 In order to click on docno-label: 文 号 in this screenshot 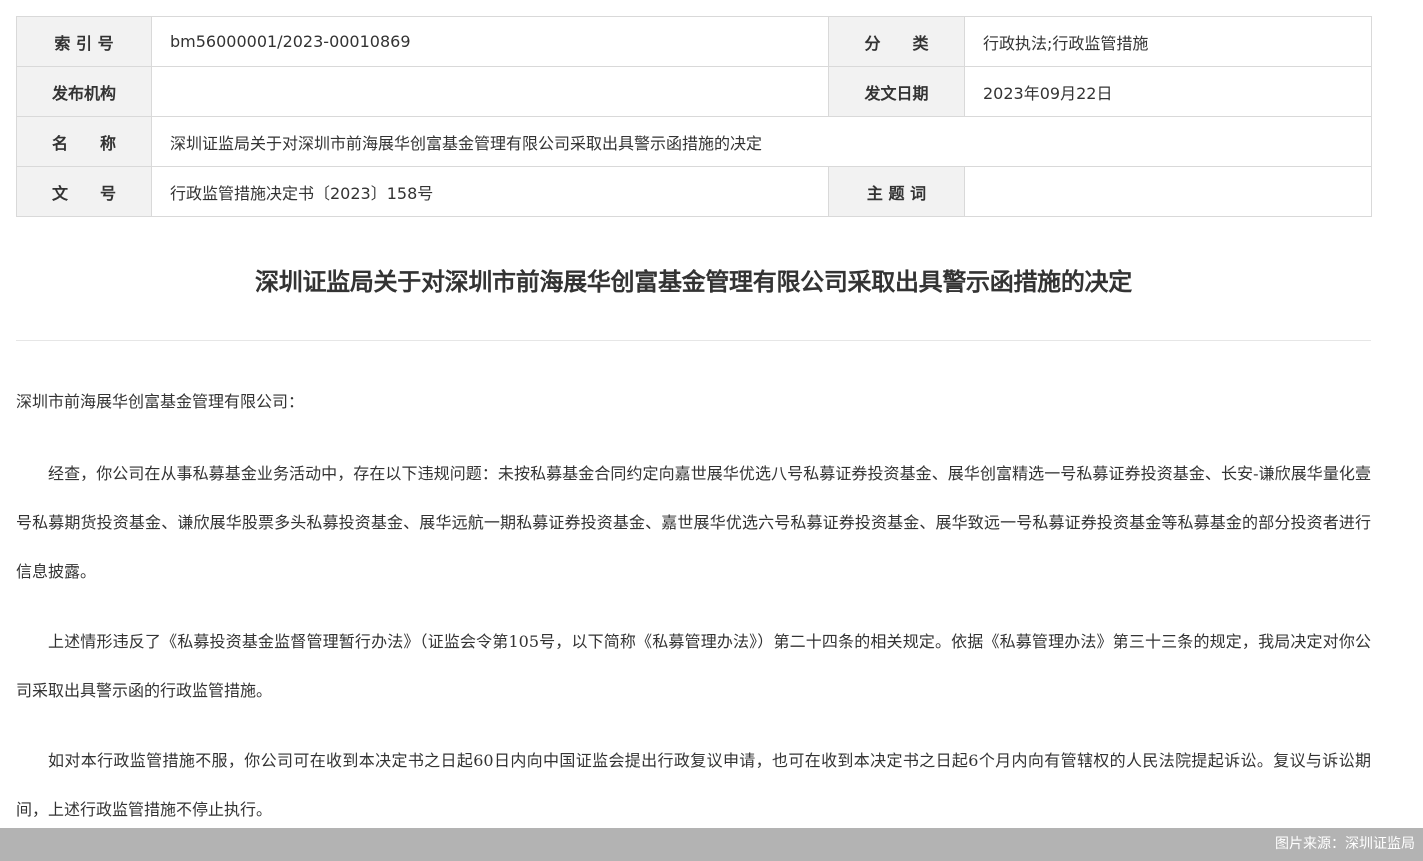, I will do `click(84, 191)`.